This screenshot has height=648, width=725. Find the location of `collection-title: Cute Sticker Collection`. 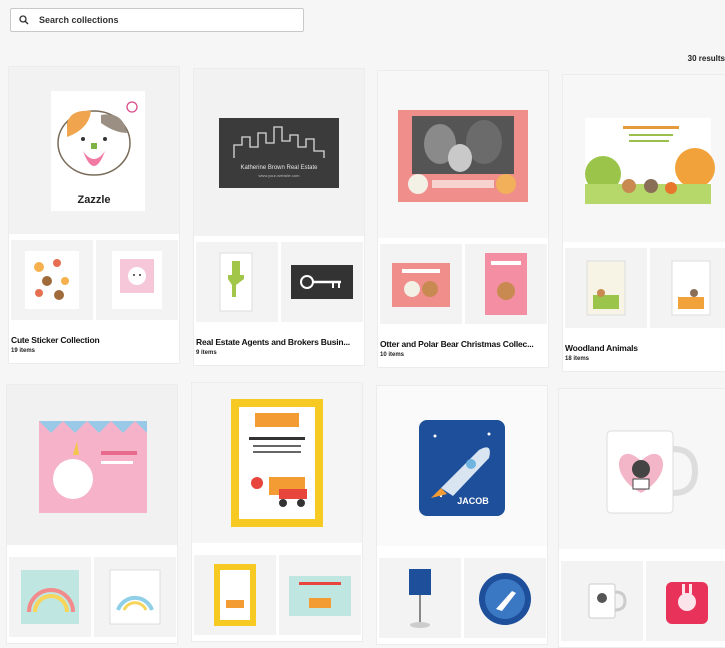

collection-title: Cute Sticker Collection is located at coordinates (93, 340).